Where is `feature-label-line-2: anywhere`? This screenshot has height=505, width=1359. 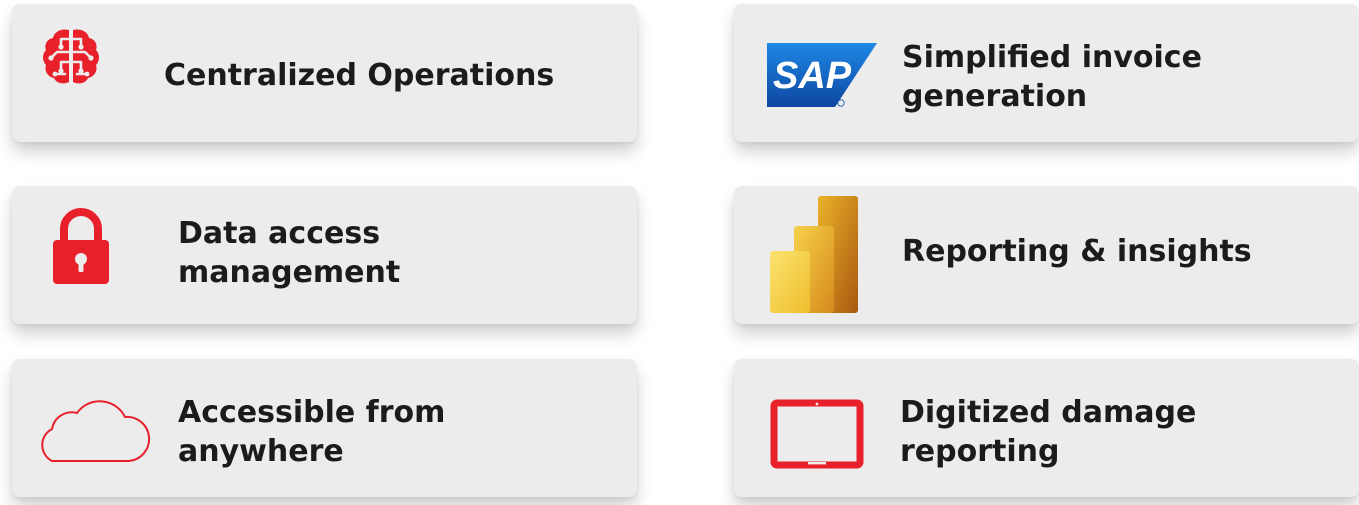 feature-label-line-2: anywhere is located at coordinates (261, 451).